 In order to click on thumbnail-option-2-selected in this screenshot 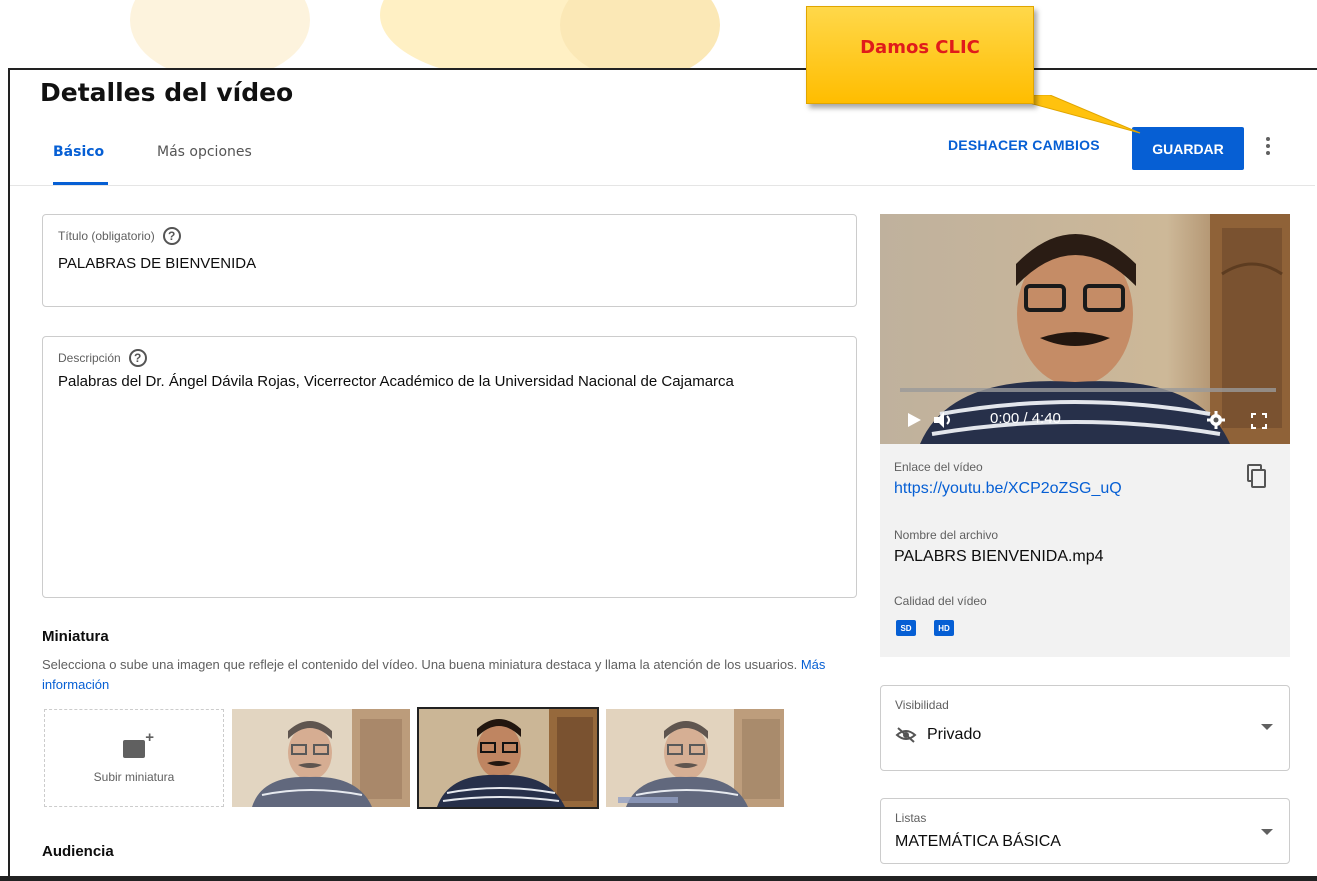, I will do `click(508, 758)`.